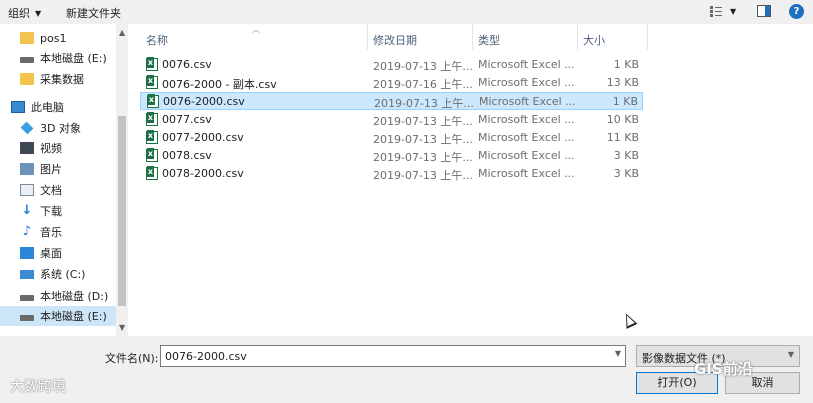 The height and width of the screenshot is (403, 813). I want to click on nav-item-label: pos1, so click(53, 38).